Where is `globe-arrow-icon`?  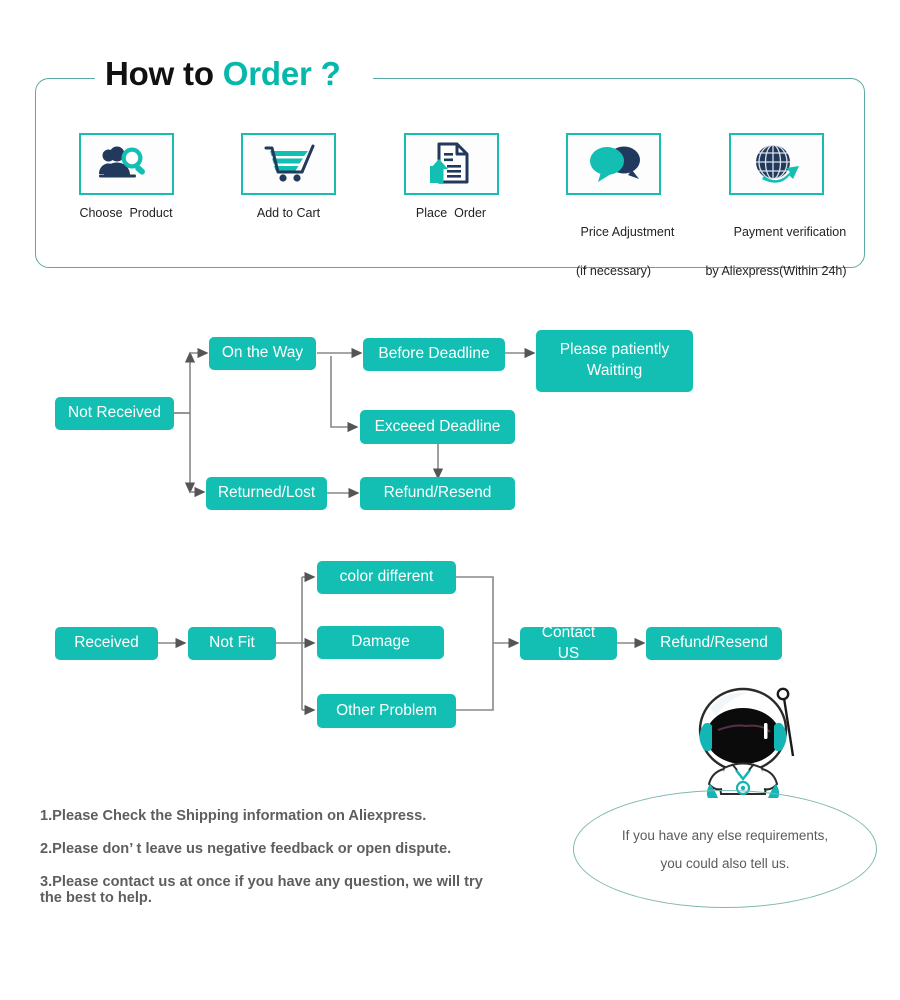 globe-arrow-icon is located at coordinates (777, 163).